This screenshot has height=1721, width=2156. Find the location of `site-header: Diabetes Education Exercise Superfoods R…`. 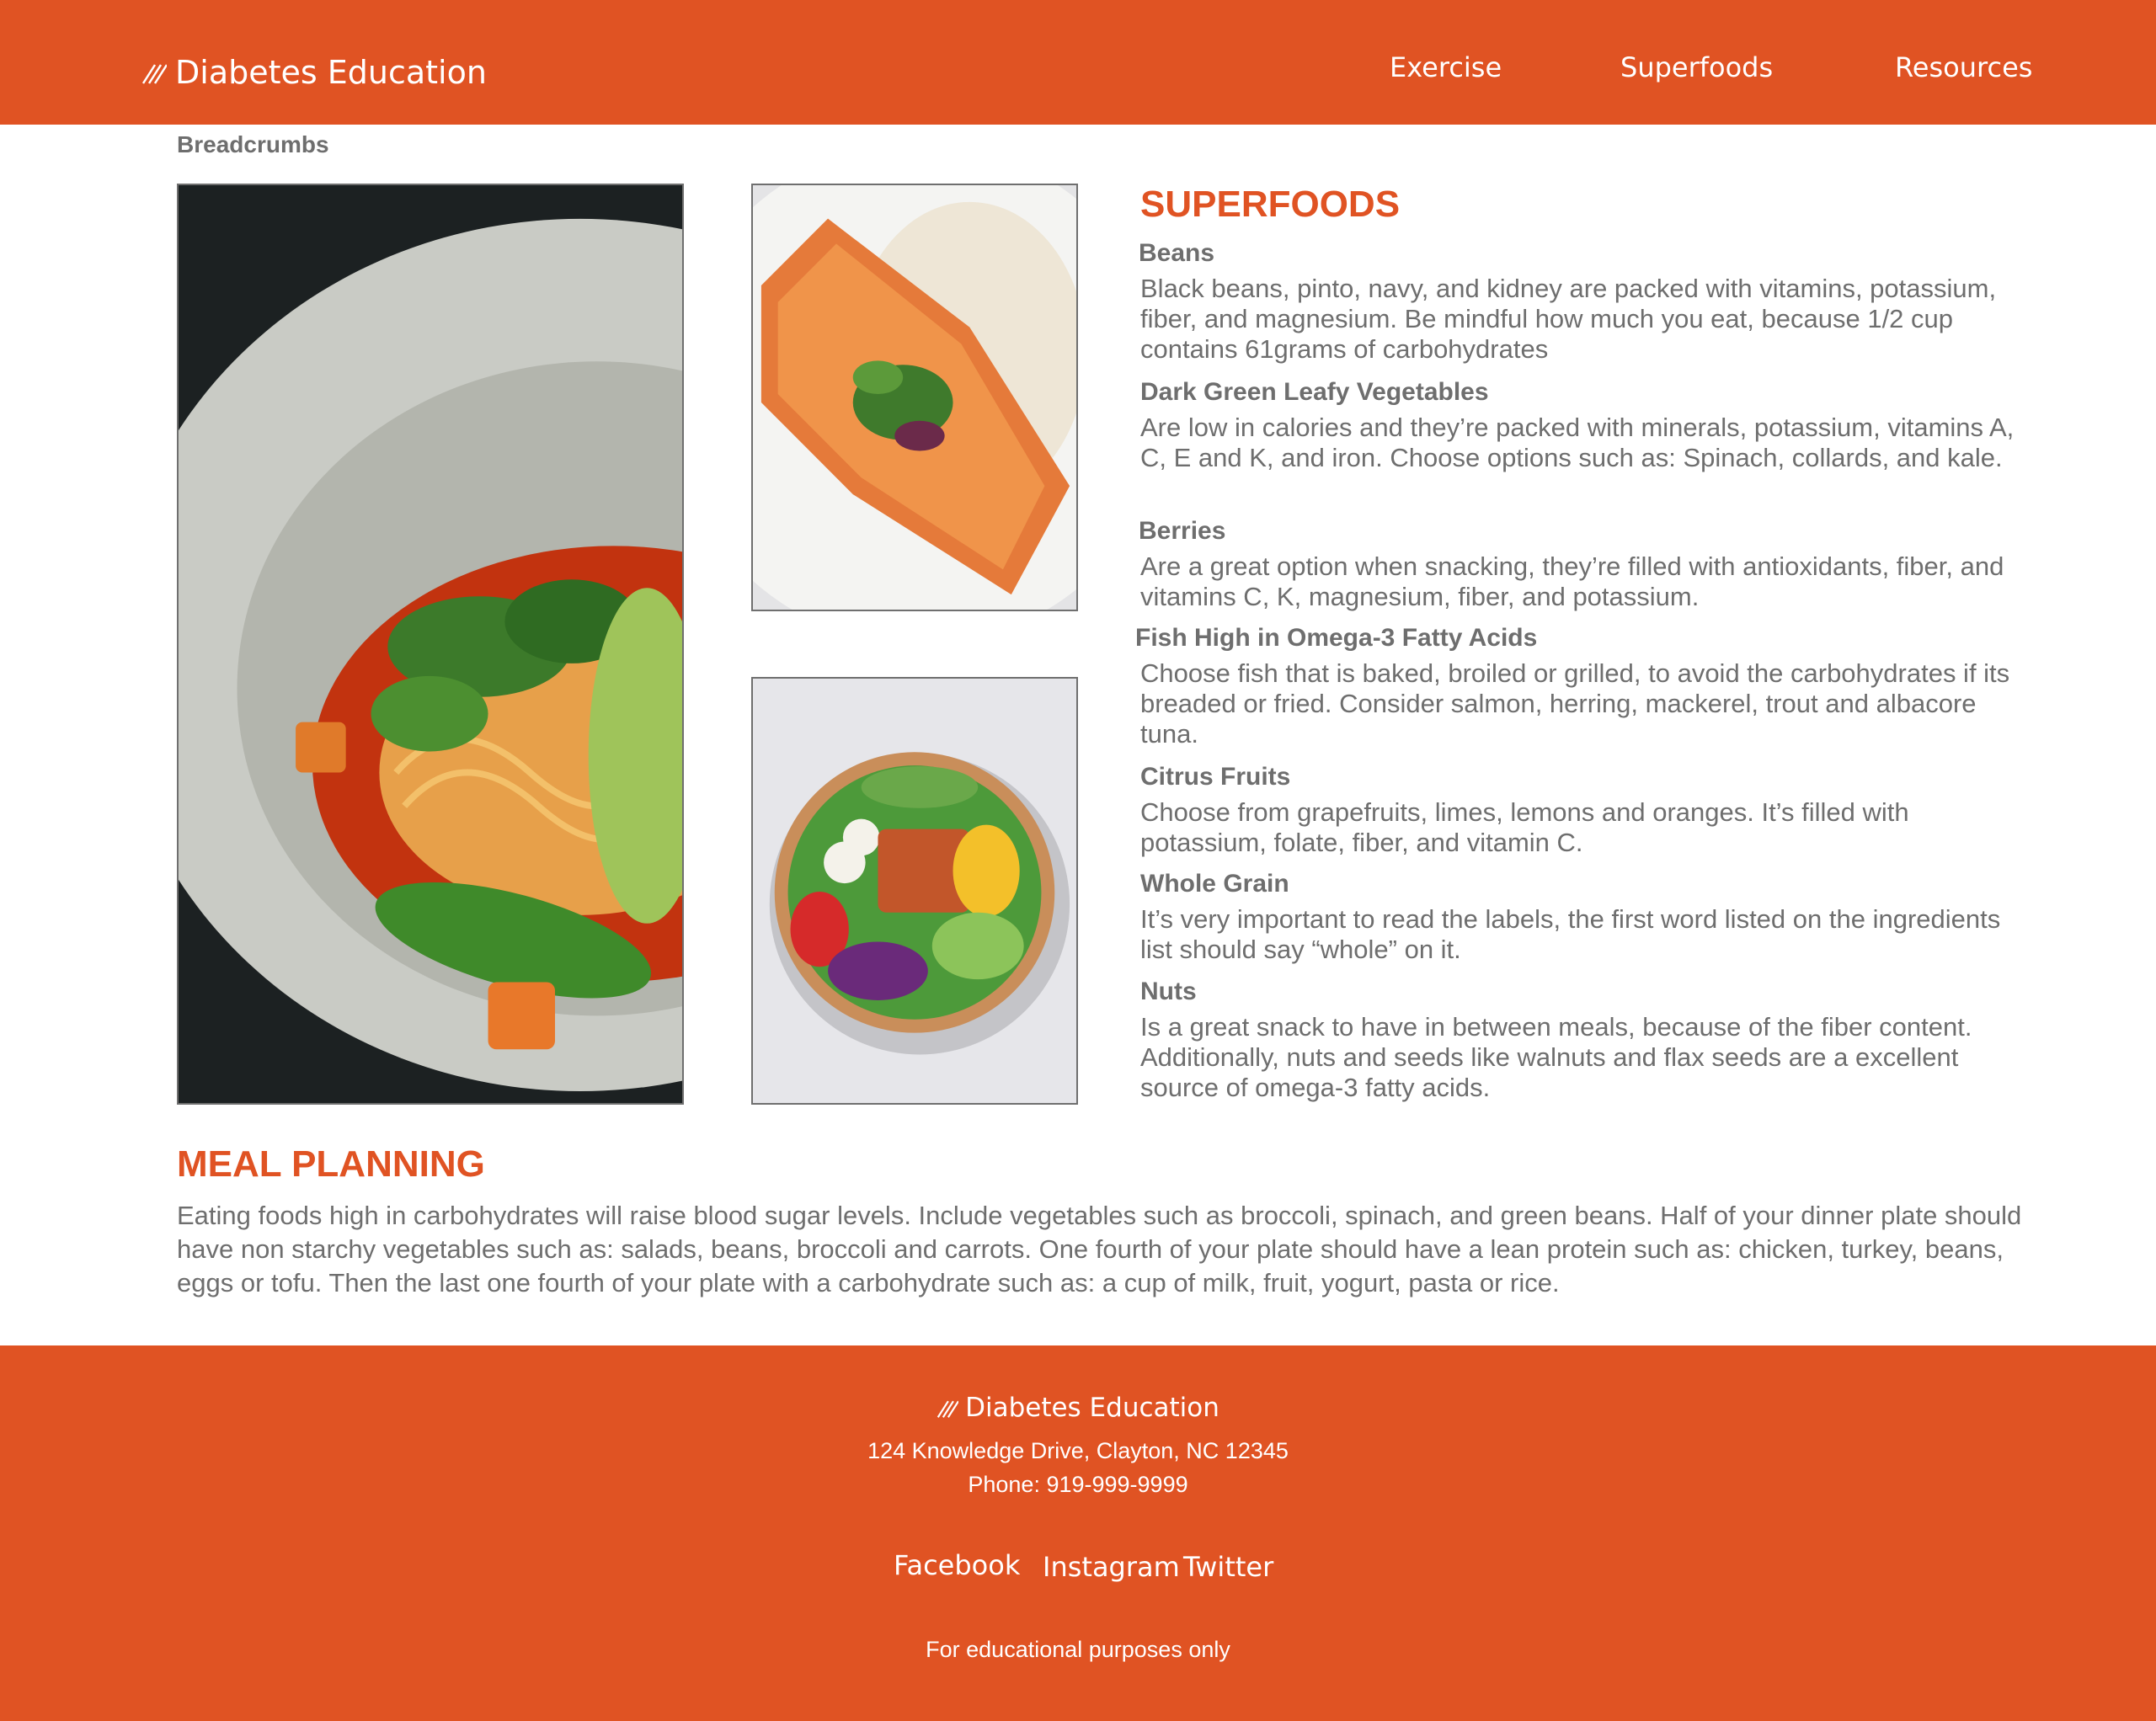

site-header: Diabetes Education Exercise Superfoods R… is located at coordinates (1078, 62).